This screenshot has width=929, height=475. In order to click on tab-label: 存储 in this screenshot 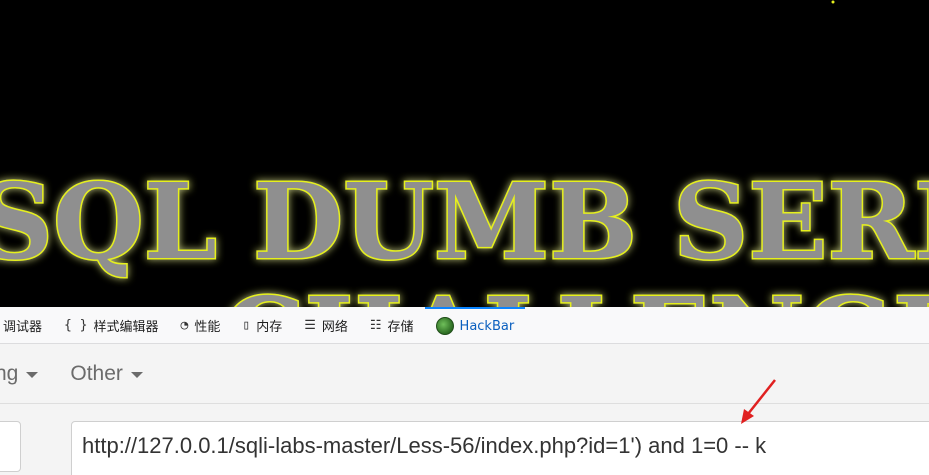, I will do `click(400, 327)`.